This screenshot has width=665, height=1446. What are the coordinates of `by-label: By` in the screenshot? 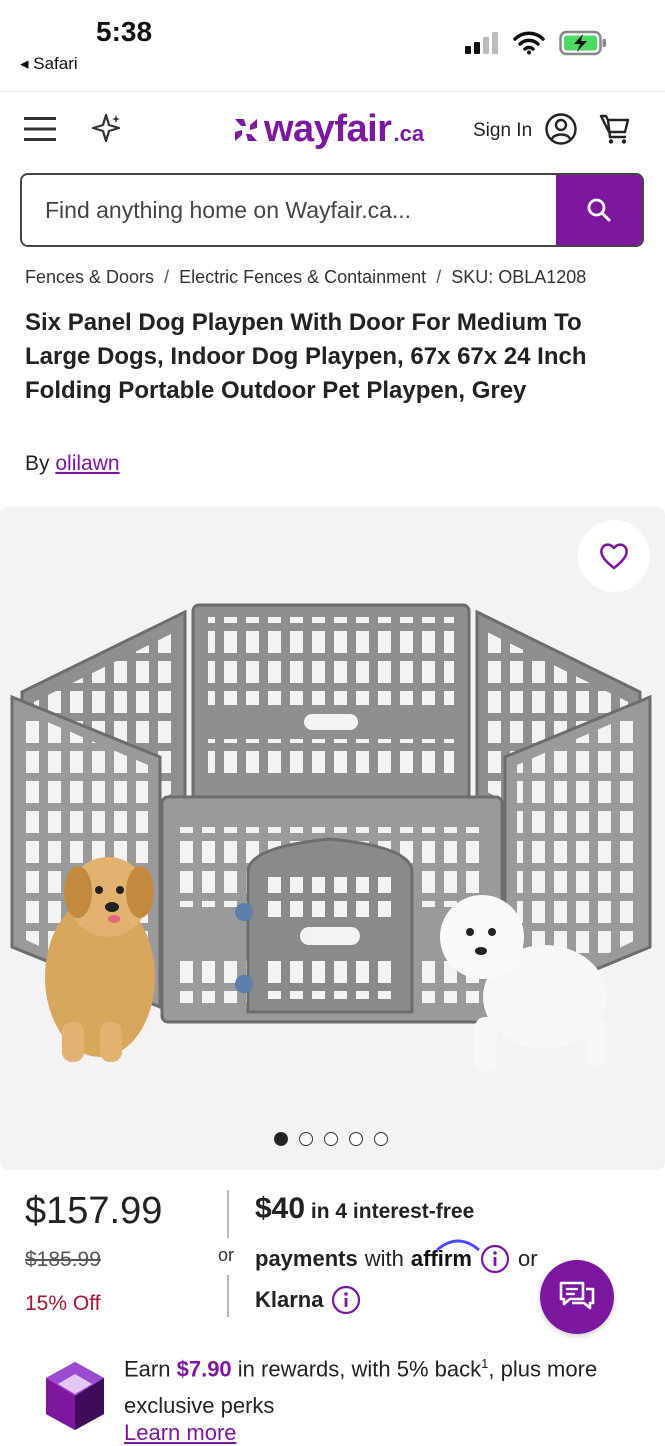 It's located at (37, 463).